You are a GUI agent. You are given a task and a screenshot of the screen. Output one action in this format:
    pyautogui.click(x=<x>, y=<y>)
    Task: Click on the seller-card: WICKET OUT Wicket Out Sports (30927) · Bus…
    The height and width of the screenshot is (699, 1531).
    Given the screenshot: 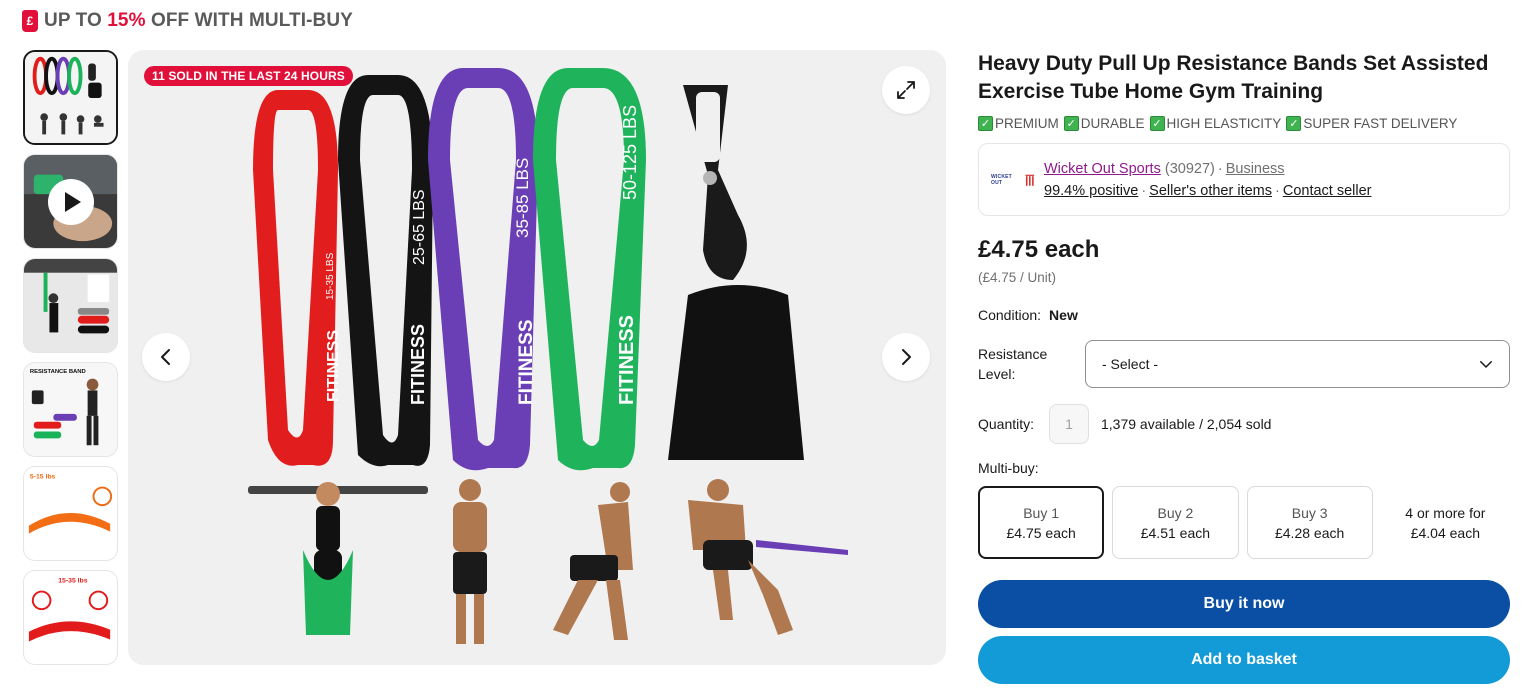 What is the action you would take?
    pyautogui.click(x=1244, y=179)
    